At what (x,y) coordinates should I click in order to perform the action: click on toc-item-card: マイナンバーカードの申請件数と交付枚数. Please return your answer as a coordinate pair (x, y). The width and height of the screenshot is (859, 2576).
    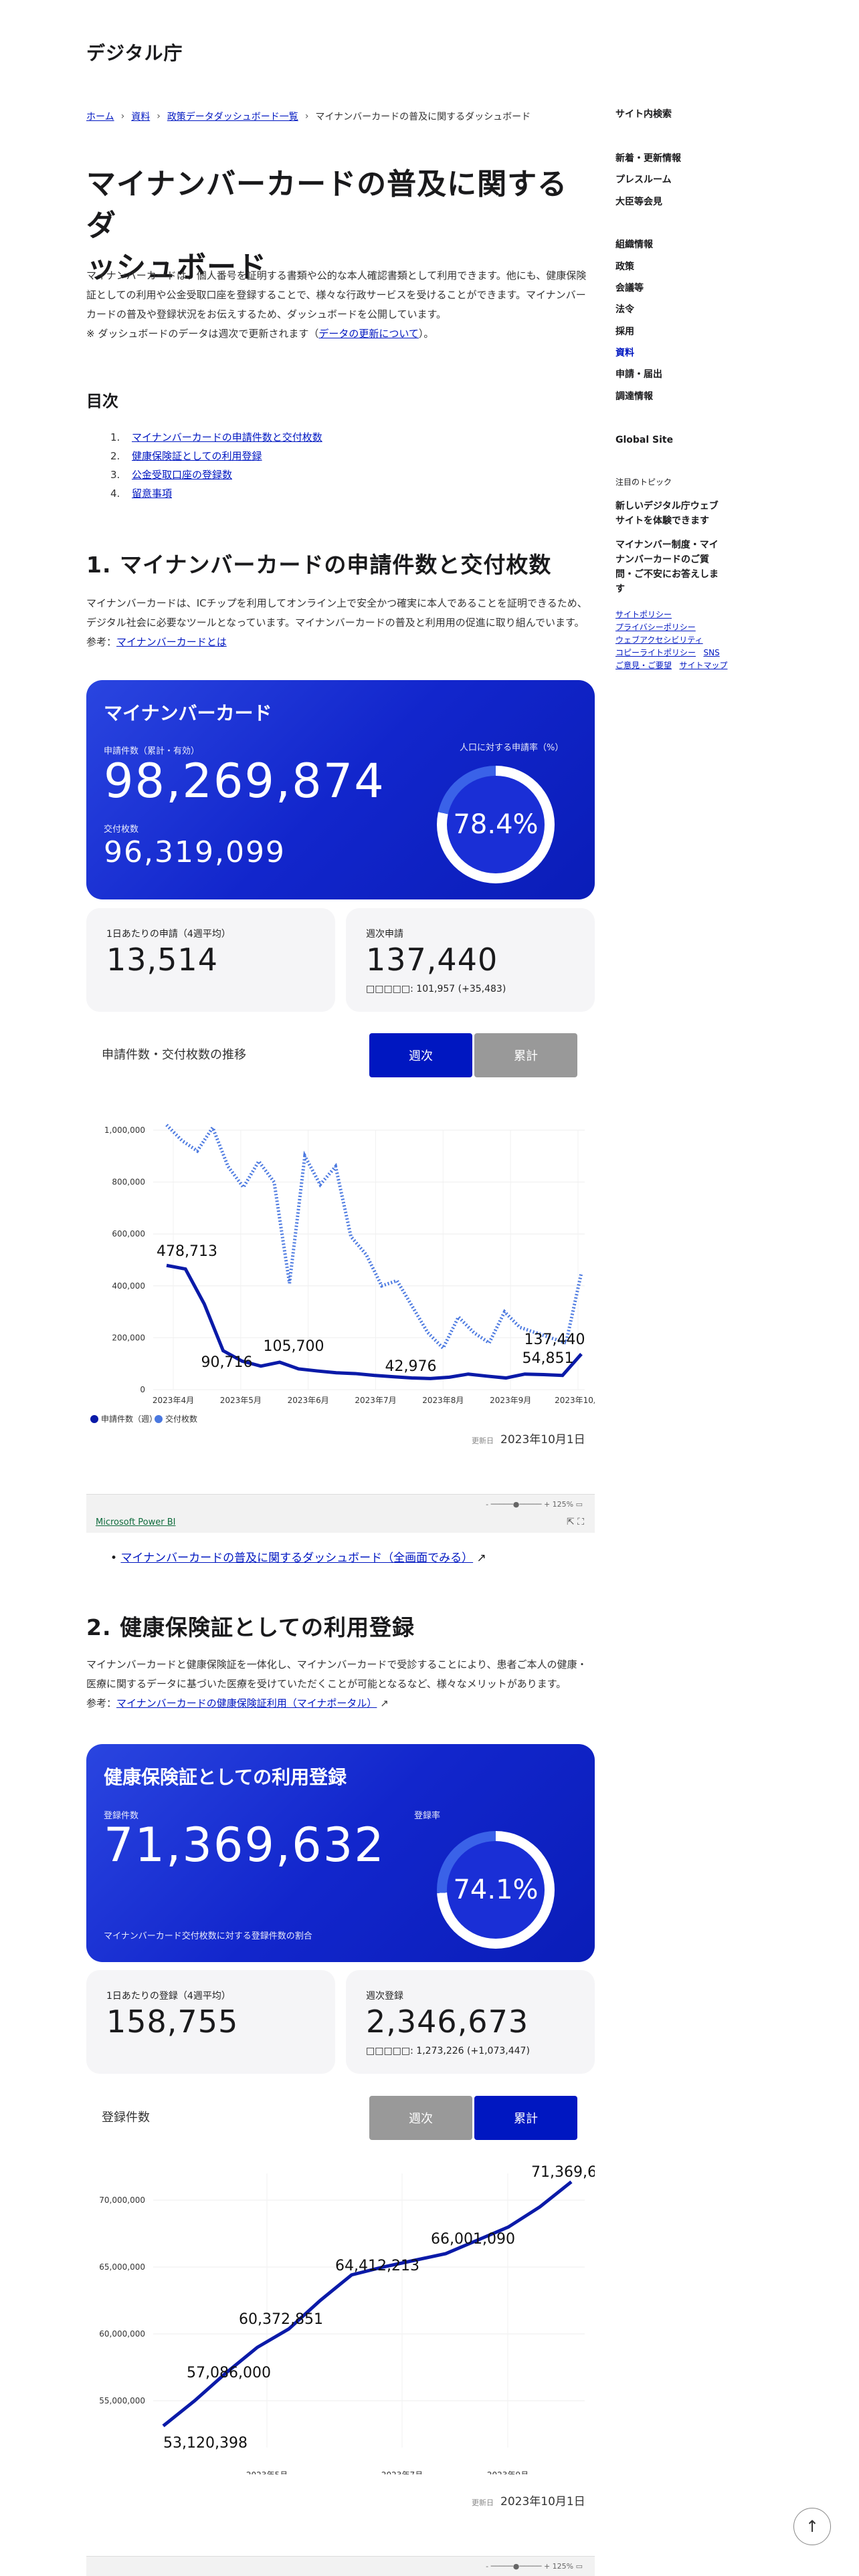
    Looking at the image, I should click on (227, 437).